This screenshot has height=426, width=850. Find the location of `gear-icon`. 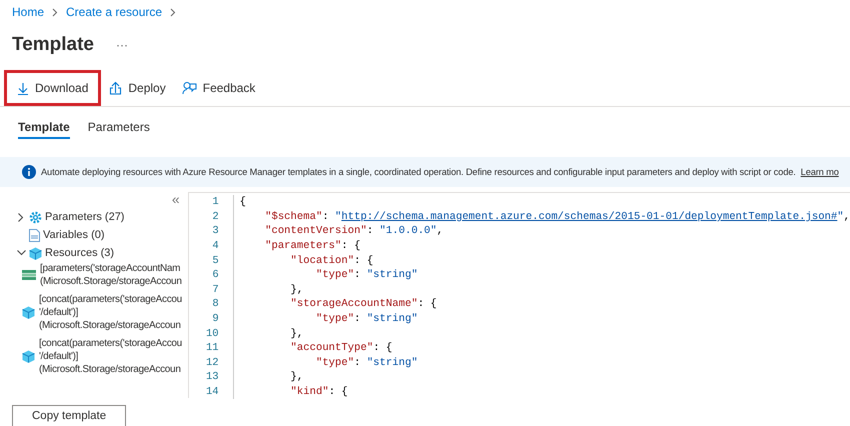

gear-icon is located at coordinates (35, 217).